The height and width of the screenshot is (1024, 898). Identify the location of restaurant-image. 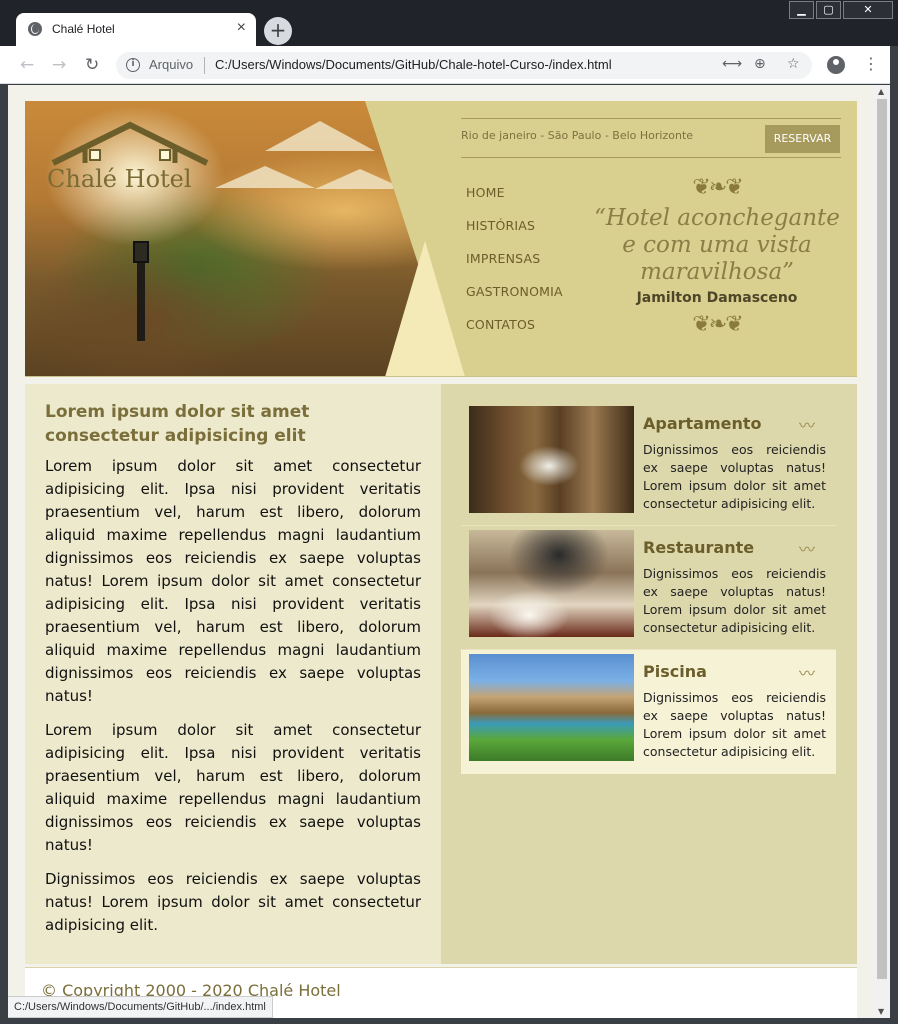
(551, 583).